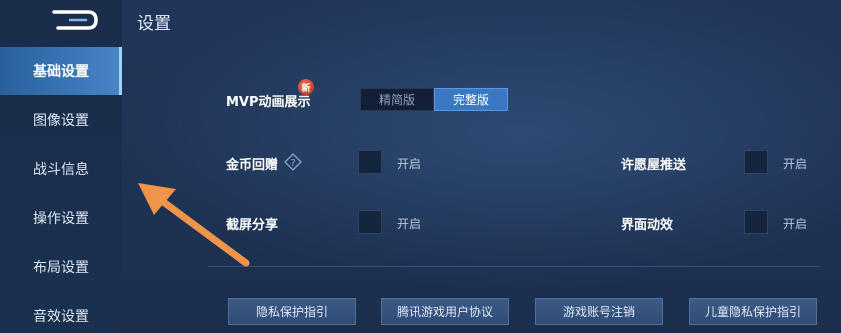 The width and height of the screenshot is (841, 333). Describe the element at coordinates (647, 225) in the screenshot. I see `ui-effects-label: 界面动效` at that location.